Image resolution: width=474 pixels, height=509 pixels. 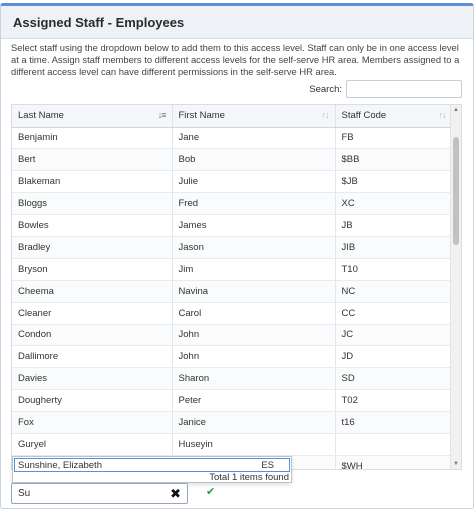 I want to click on table-row: Condon John JC, so click(x=232, y=335).